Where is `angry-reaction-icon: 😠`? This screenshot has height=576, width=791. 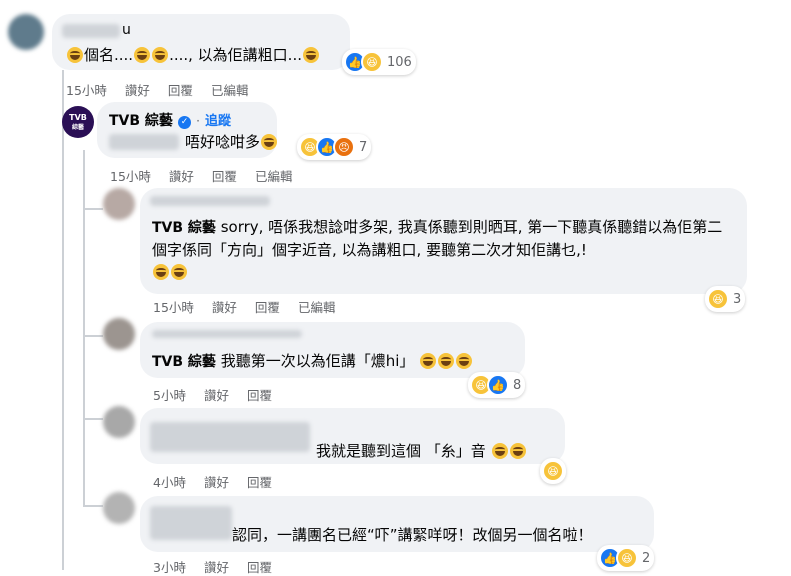 angry-reaction-icon: 😠 is located at coordinates (344, 147).